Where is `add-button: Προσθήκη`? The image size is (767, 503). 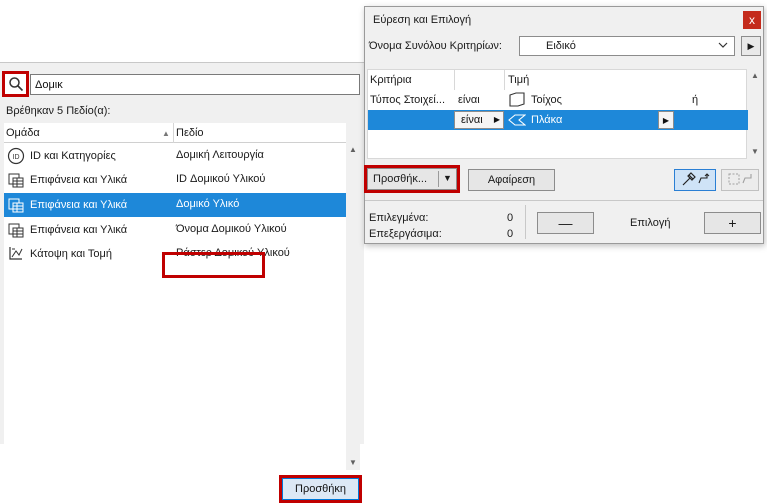
add-button: Προσθήκη is located at coordinates (320, 489).